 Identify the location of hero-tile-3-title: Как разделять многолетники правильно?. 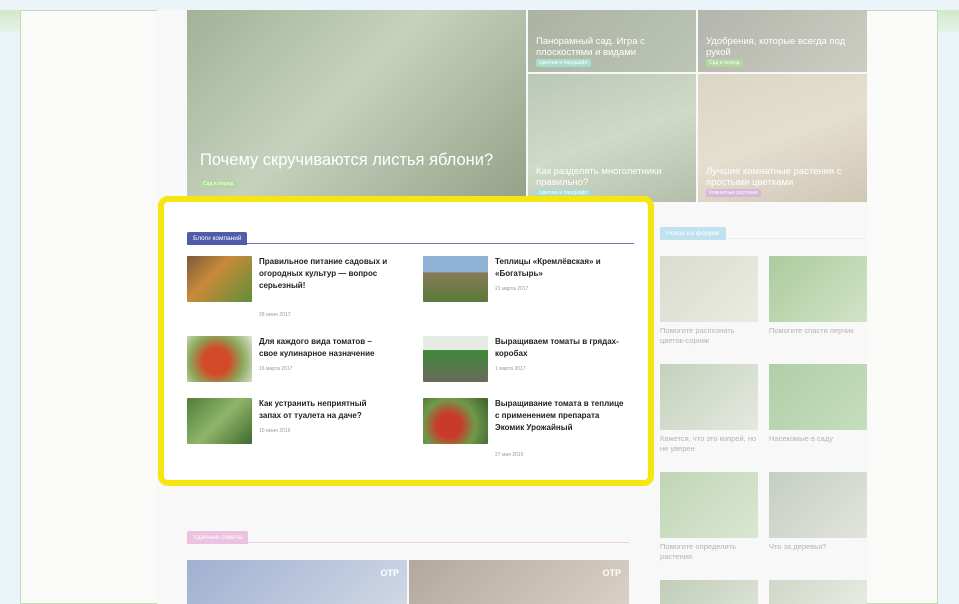
(613, 177).